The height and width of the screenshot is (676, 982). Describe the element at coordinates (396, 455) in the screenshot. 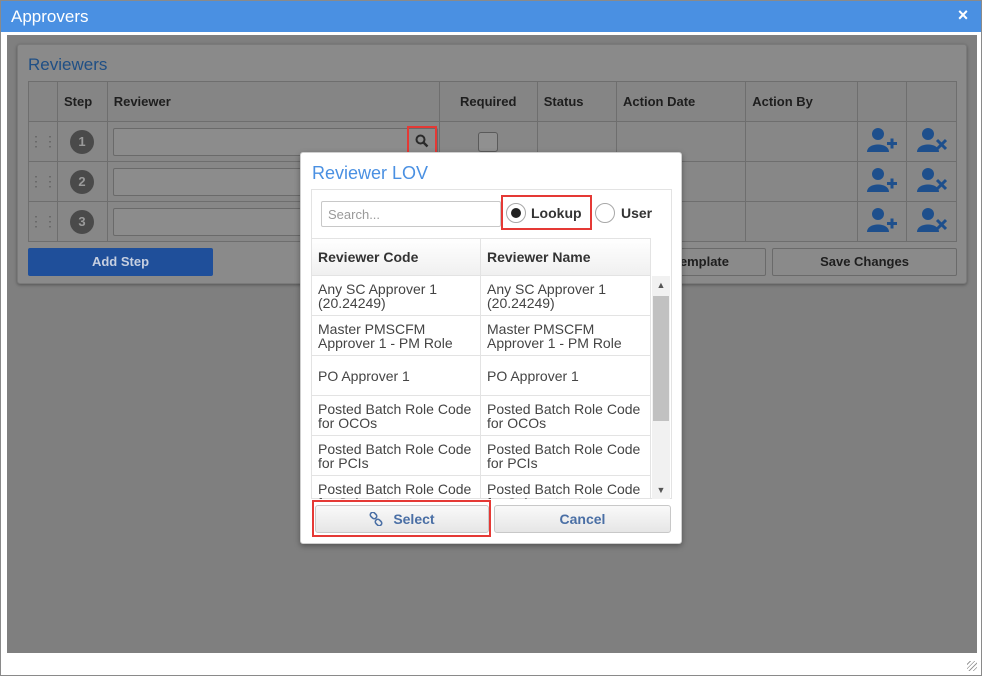

I see `reviewer-code: Posted Batch Role Code for PCIs` at that location.